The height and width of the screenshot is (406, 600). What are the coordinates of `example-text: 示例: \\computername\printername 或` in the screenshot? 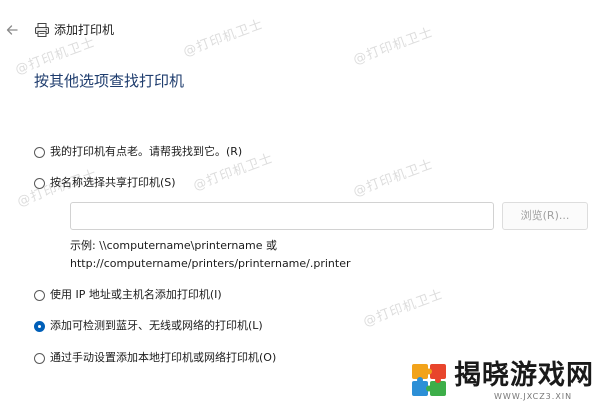 It's located at (174, 245).